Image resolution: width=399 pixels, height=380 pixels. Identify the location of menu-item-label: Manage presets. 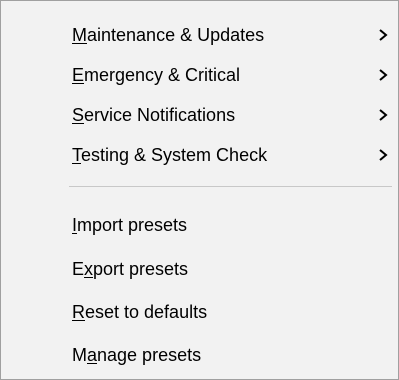
(137, 354).